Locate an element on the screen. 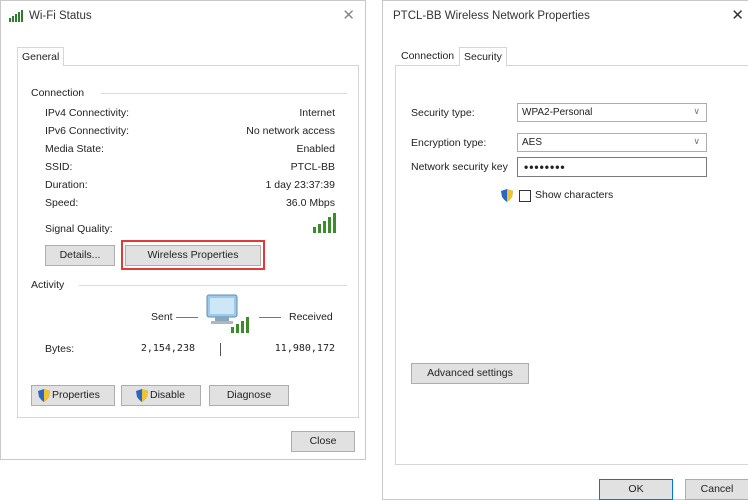 This screenshot has width=748, height=500. tab-general: General is located at coordinates (41, 56).